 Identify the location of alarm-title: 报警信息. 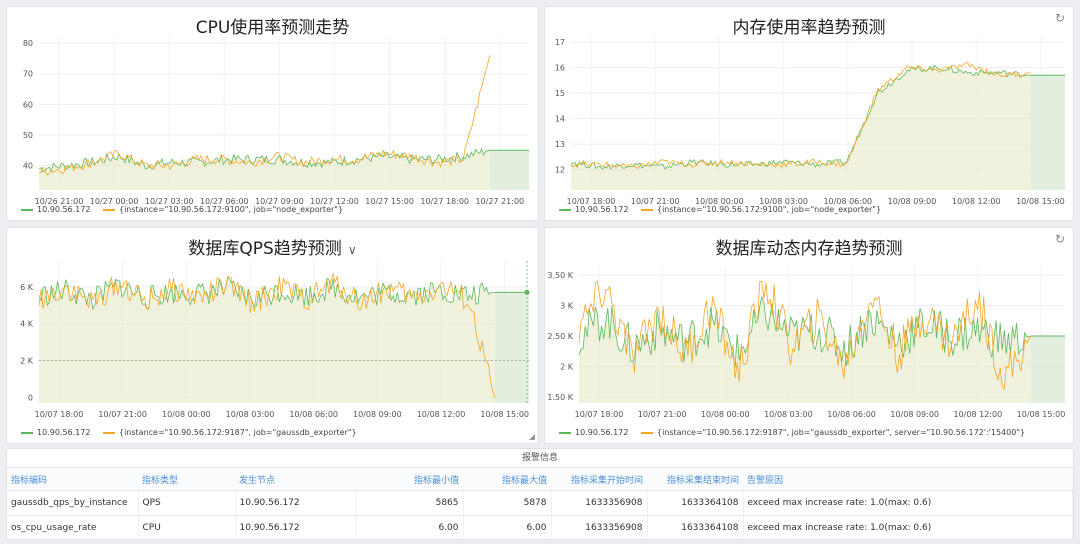
(540, 458).